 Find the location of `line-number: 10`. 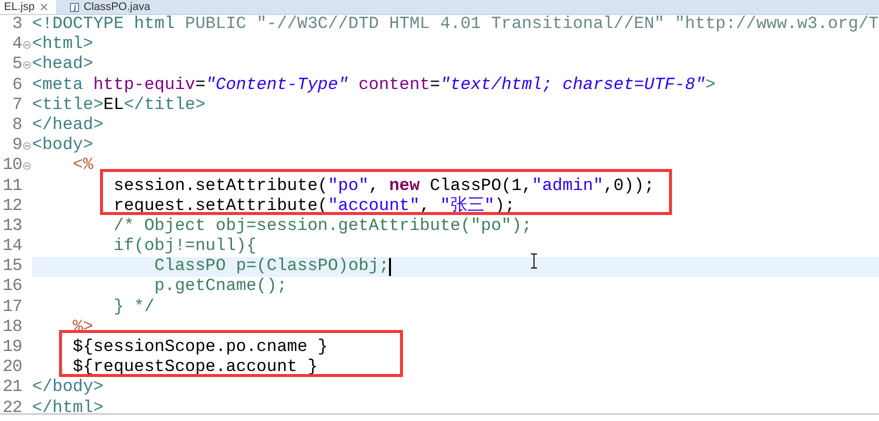

line-number: 10 is located at coordinates (12, 166).